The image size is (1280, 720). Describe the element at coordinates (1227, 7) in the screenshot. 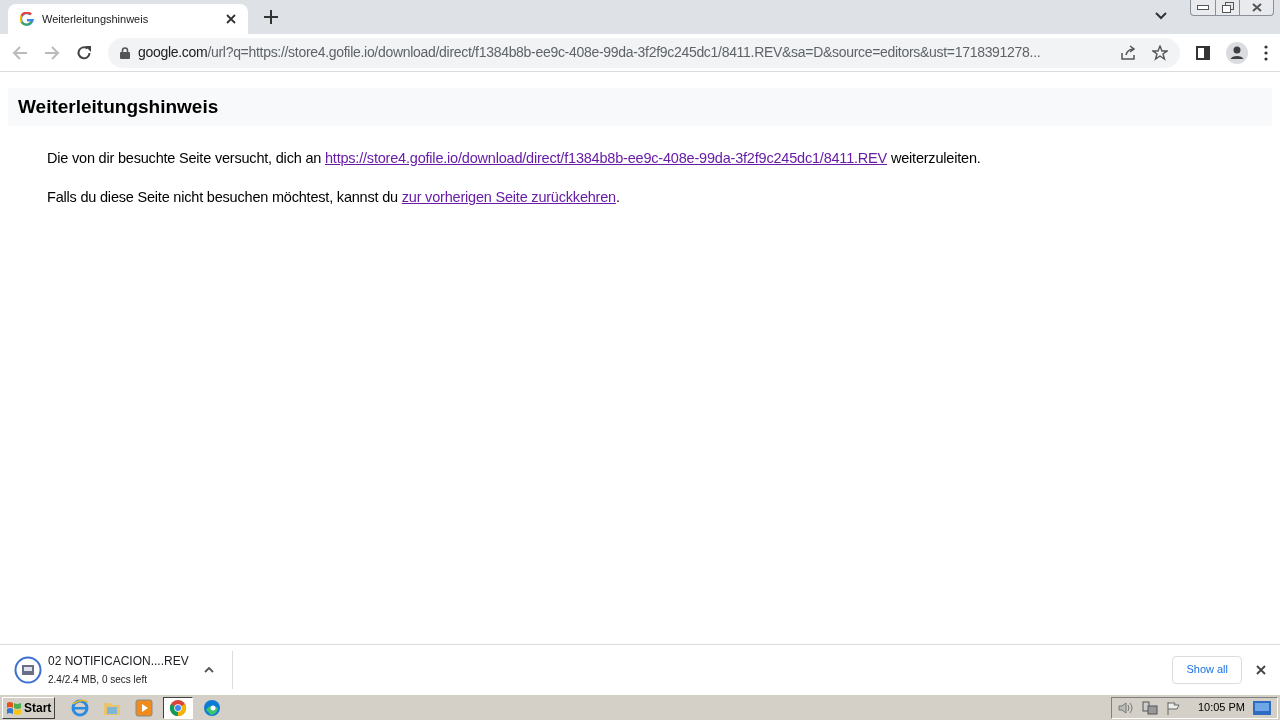

I see `restore-icon` at that location.